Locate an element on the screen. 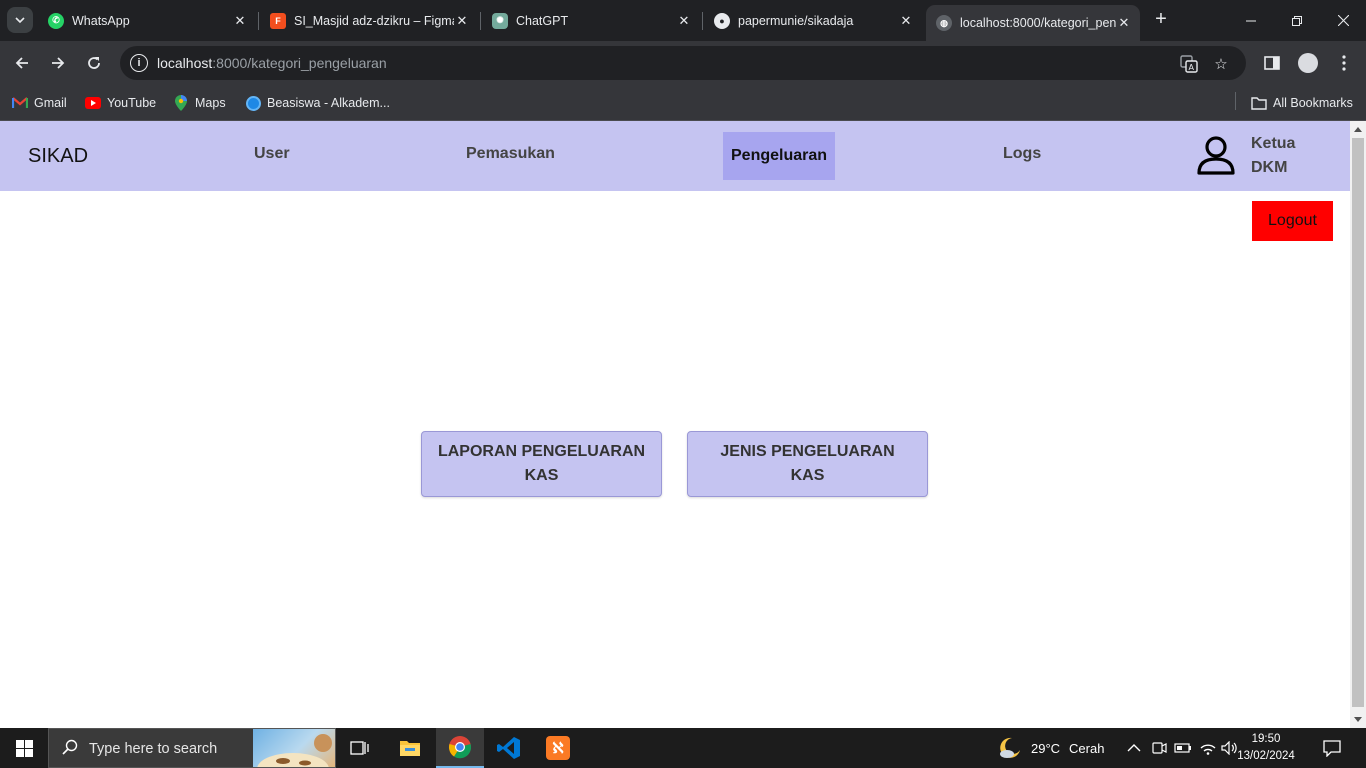 The width and height of the screenshot is (1366, 768). chatgpt-icon: ✺ is located at coordinates (500, 20).